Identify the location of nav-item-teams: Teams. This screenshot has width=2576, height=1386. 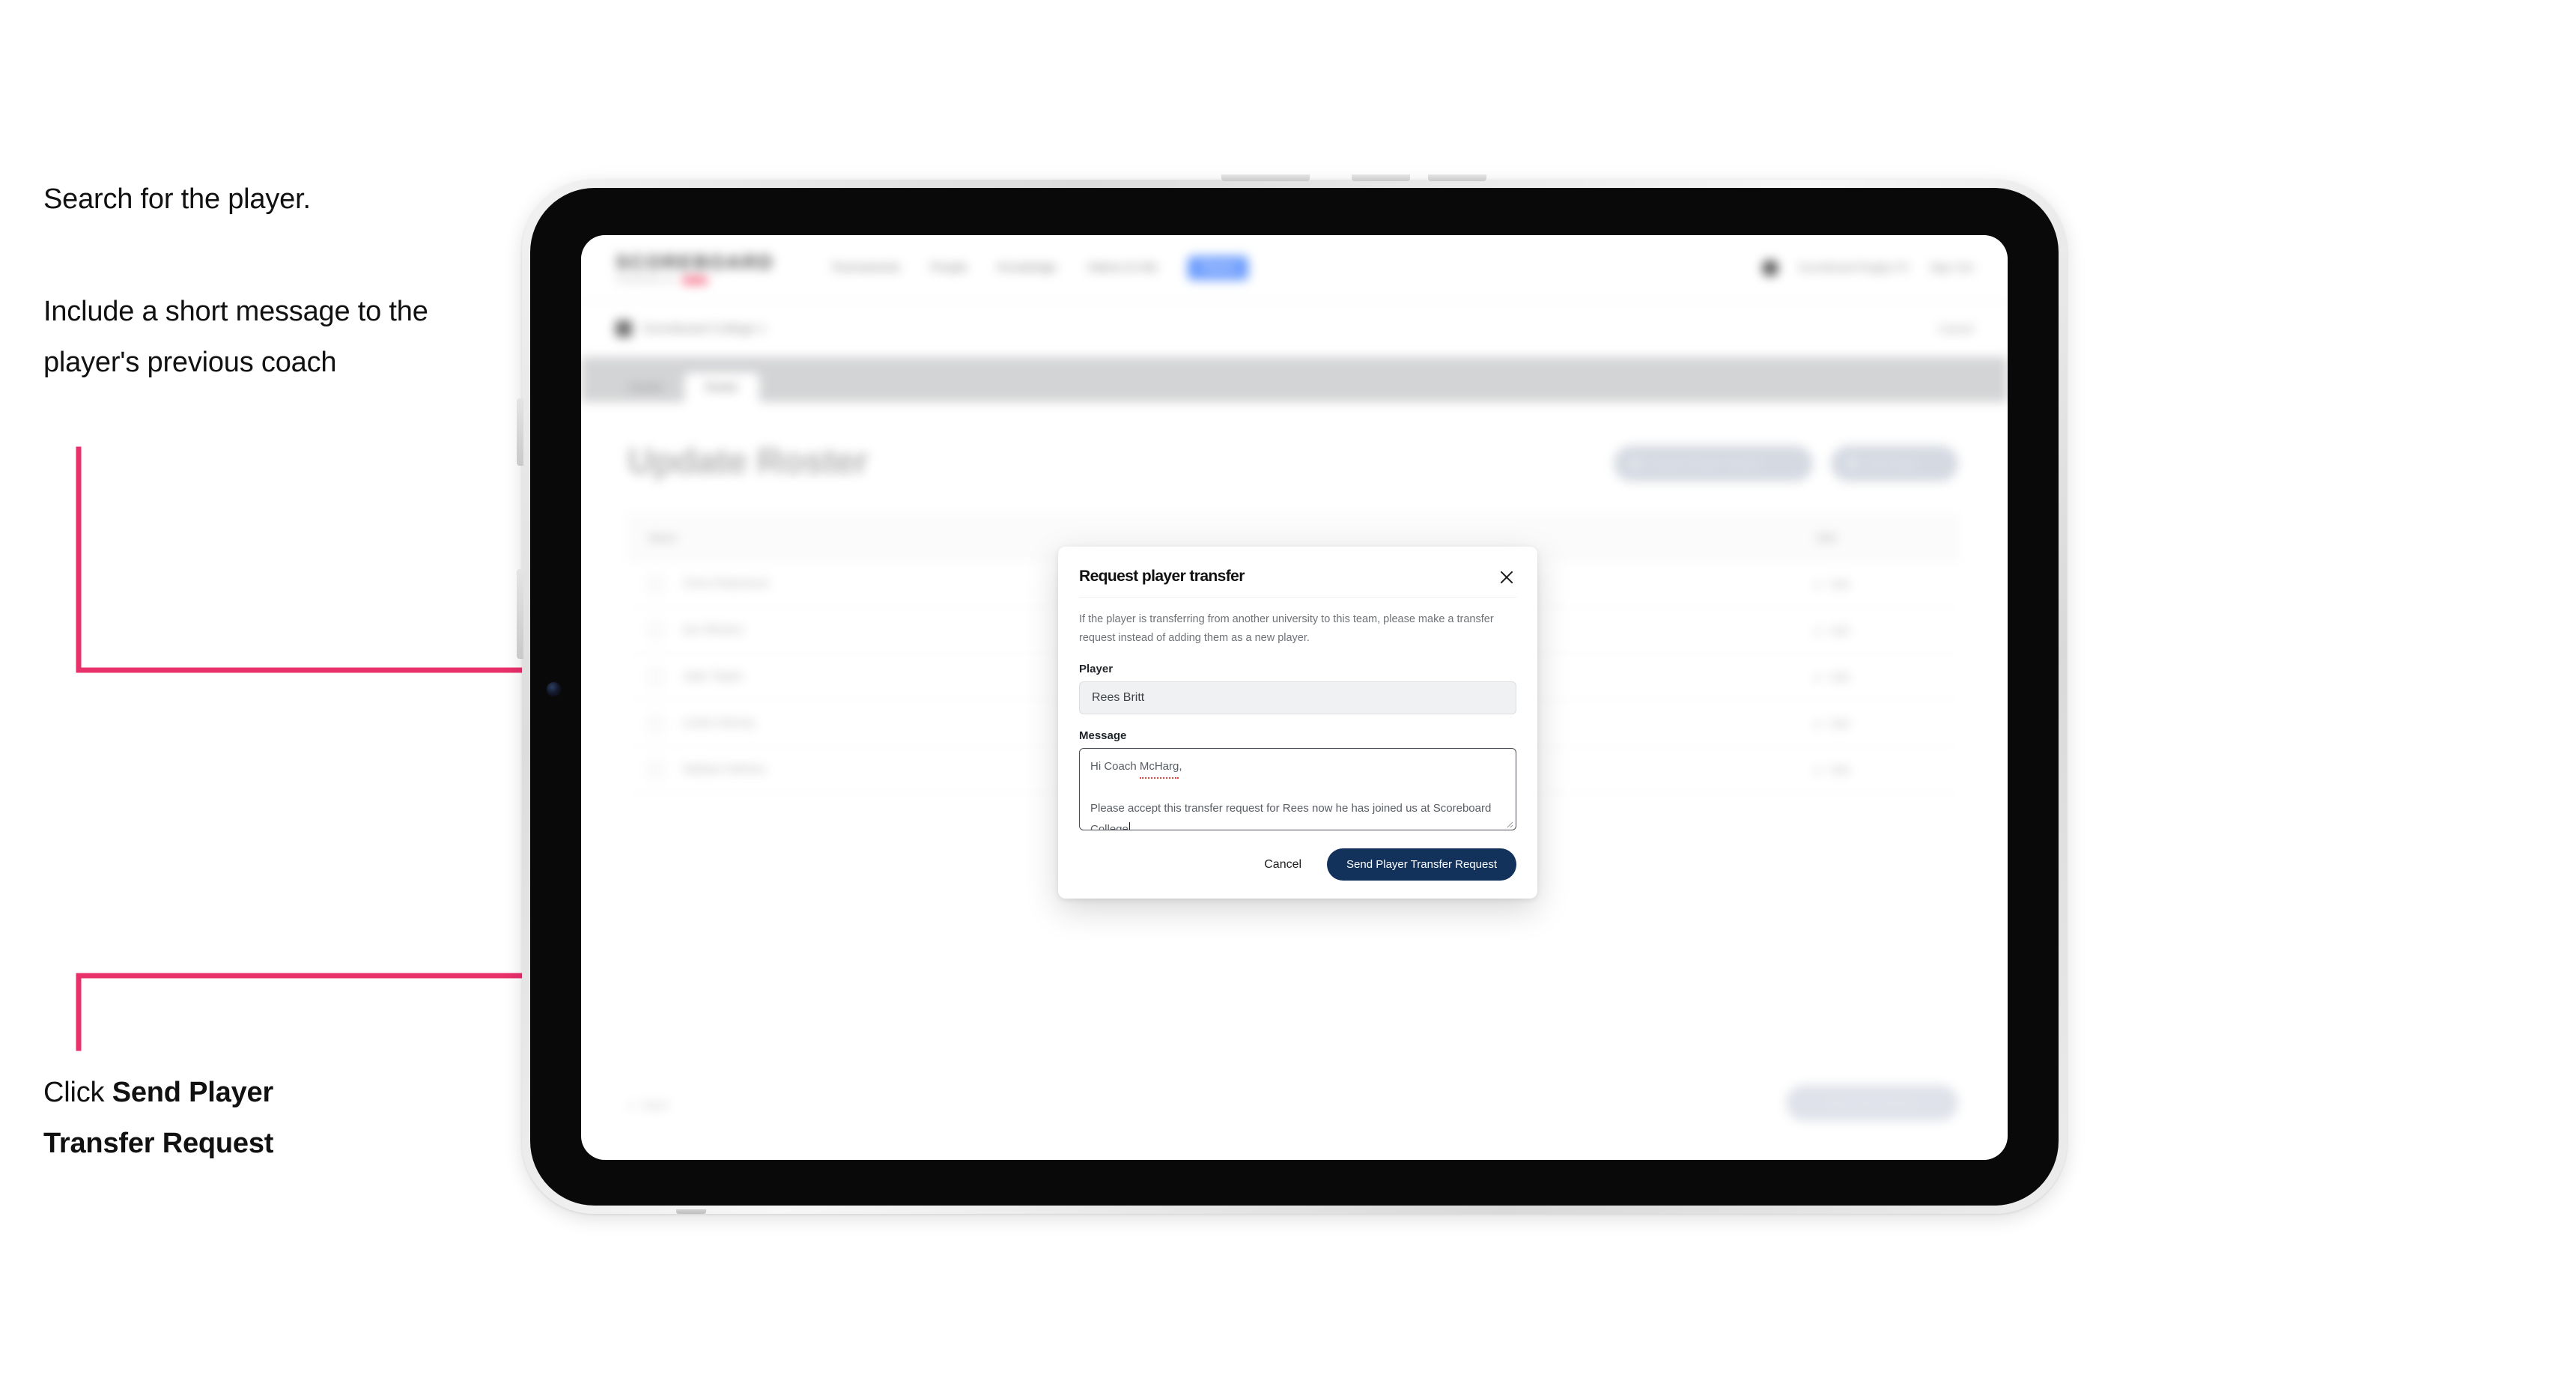
(1218, 267).